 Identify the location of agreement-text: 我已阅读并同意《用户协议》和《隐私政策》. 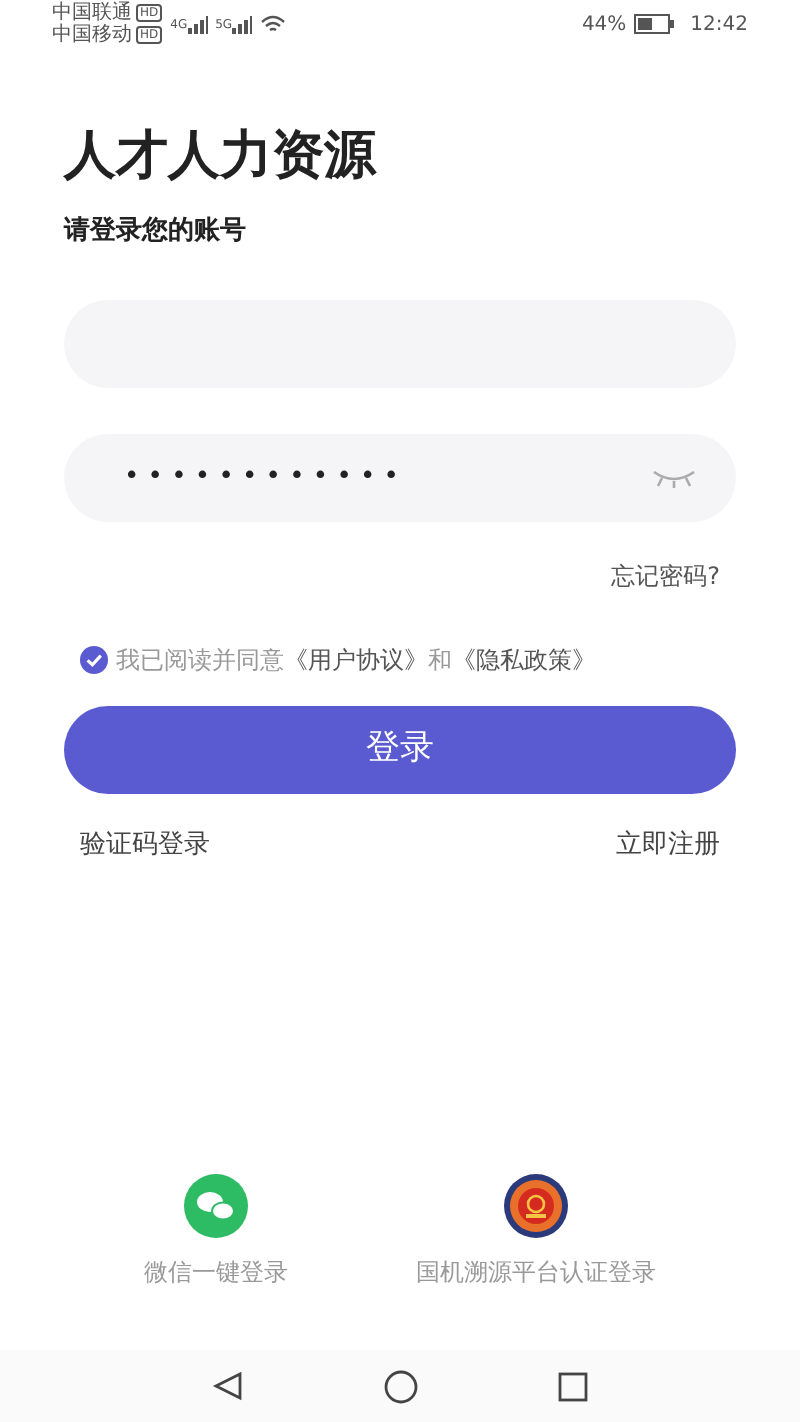
(356, 660).